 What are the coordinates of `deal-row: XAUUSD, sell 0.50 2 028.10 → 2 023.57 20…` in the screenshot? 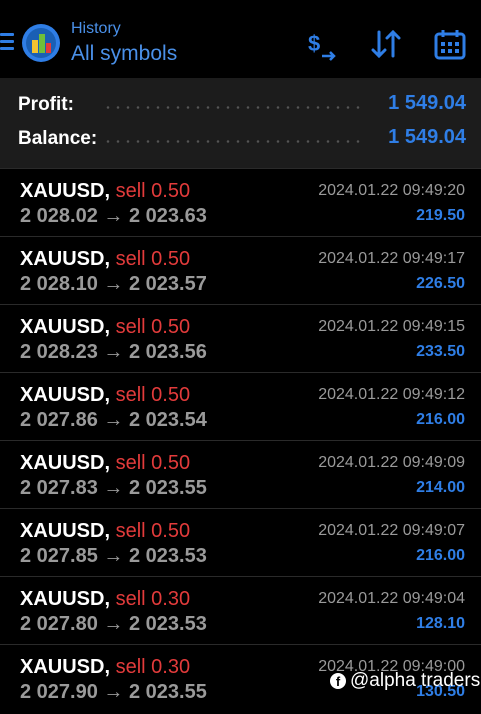 It's located at (240, 270).